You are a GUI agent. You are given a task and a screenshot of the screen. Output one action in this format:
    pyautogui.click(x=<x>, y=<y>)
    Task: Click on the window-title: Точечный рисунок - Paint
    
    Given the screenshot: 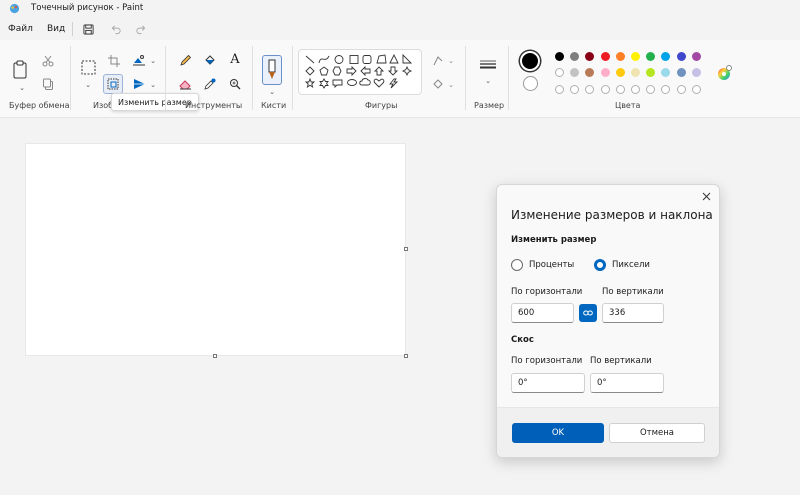 What is the action you would take?
    pyautogui.click(x=87, y=8)
    